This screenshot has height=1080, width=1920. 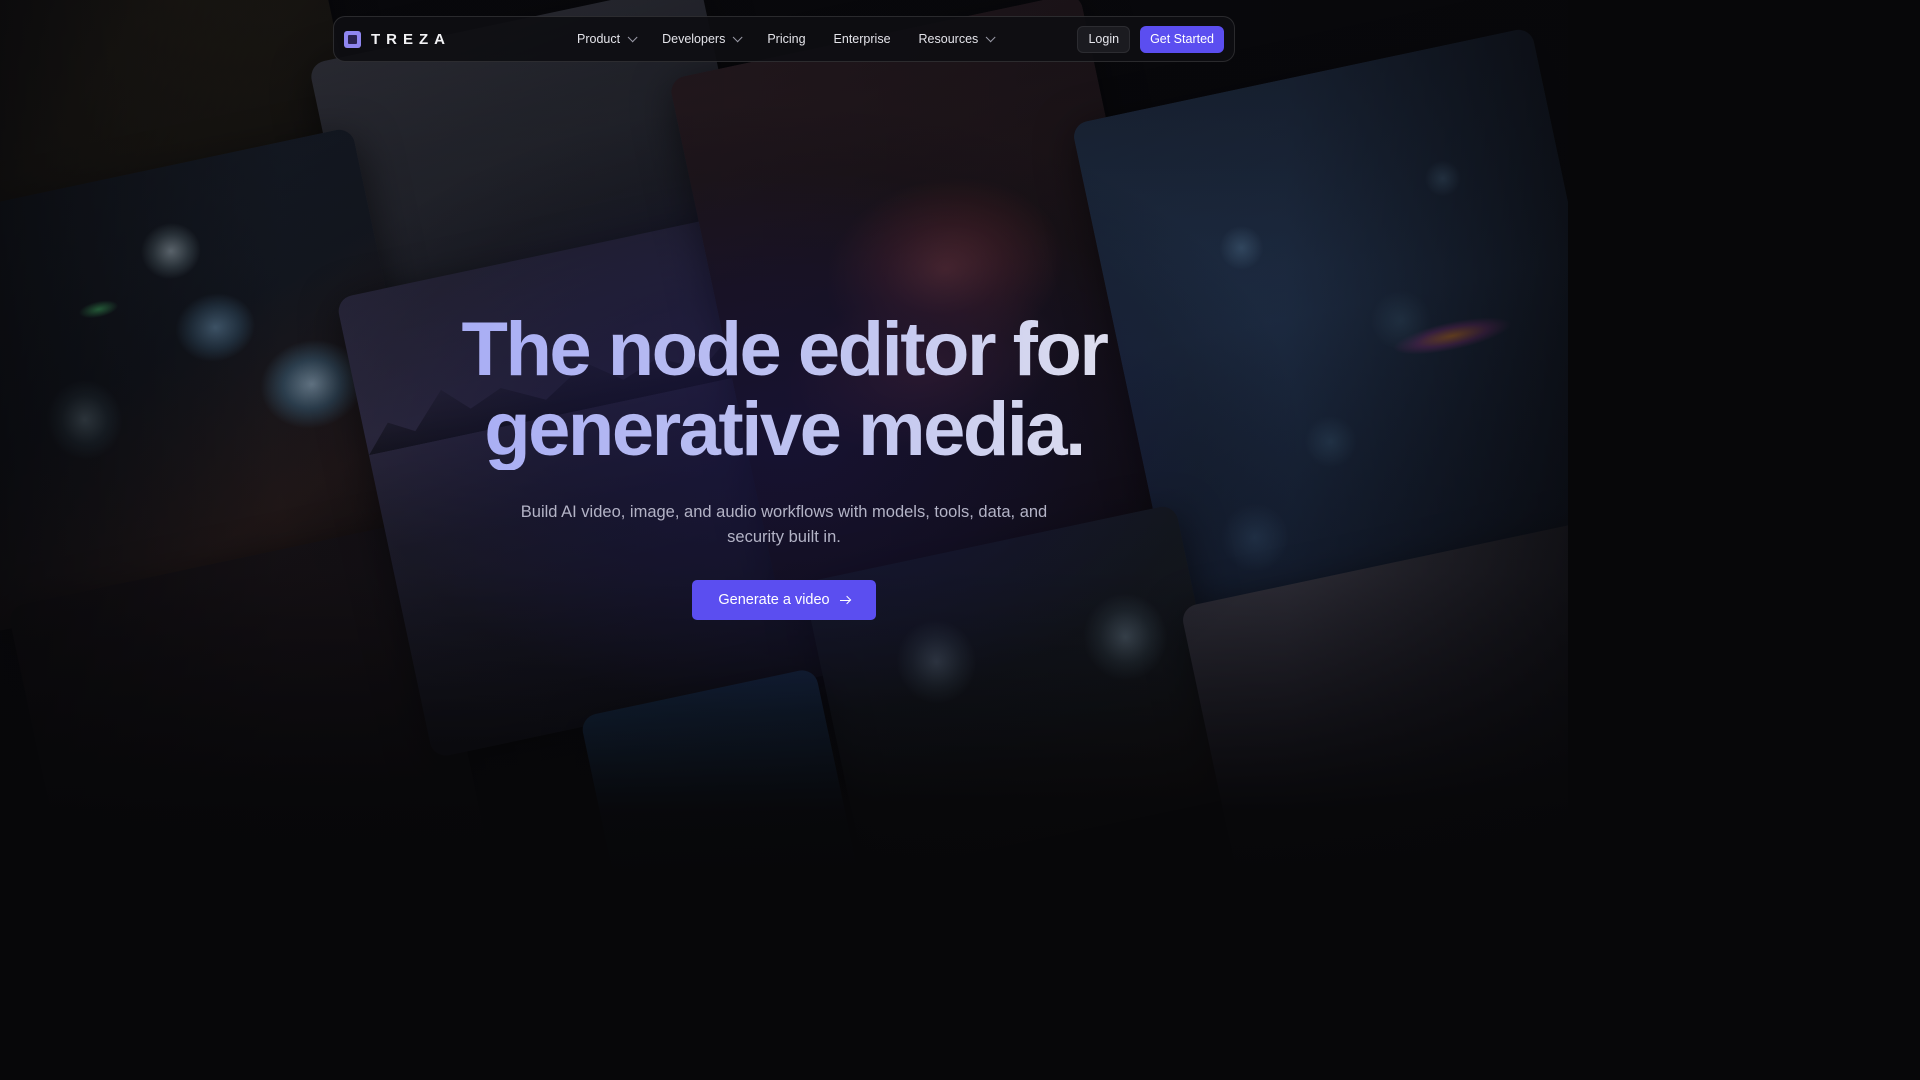 What do you see at coordinates (784, 349) in the screenshot?
I see `hero-headline-line-1: The node editor for` at bounding box center [784, 349].